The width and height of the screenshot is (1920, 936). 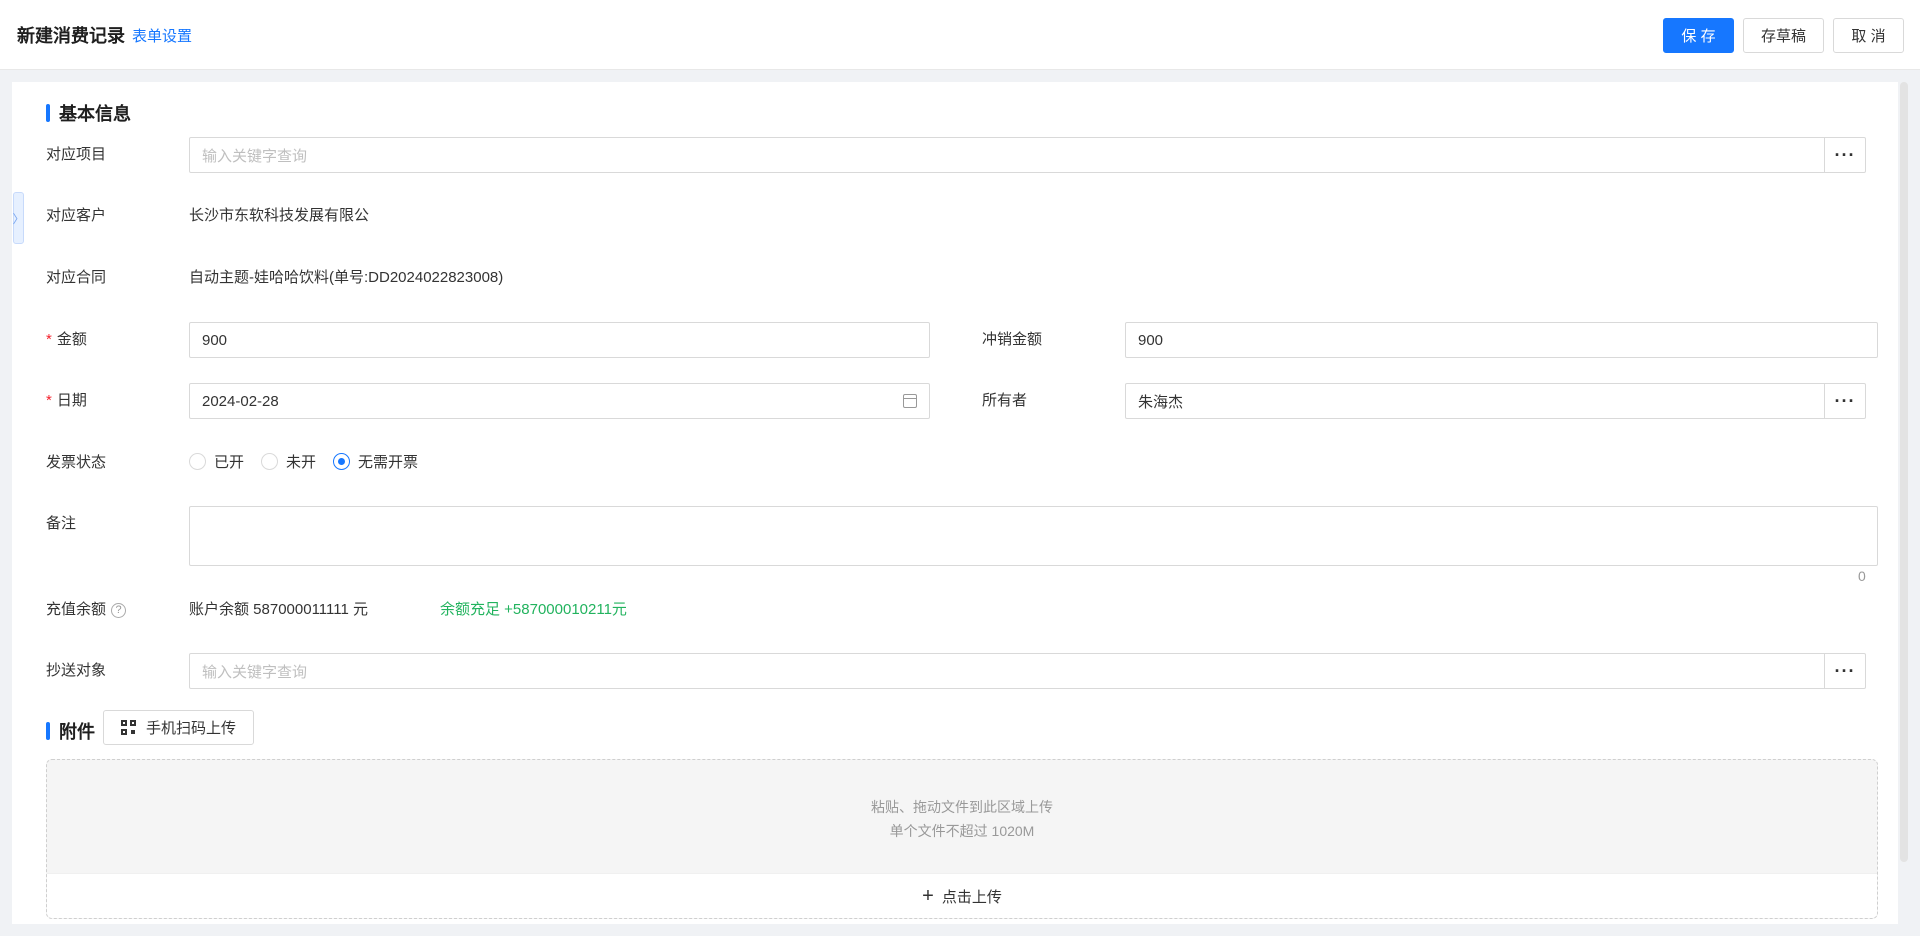 What do you see at coordinates (960, 35) in the screenshot?
I see `page-header: 新建消费记录 表单设置 保 存 存草稿 取 消` at bounding box center [960, 35].